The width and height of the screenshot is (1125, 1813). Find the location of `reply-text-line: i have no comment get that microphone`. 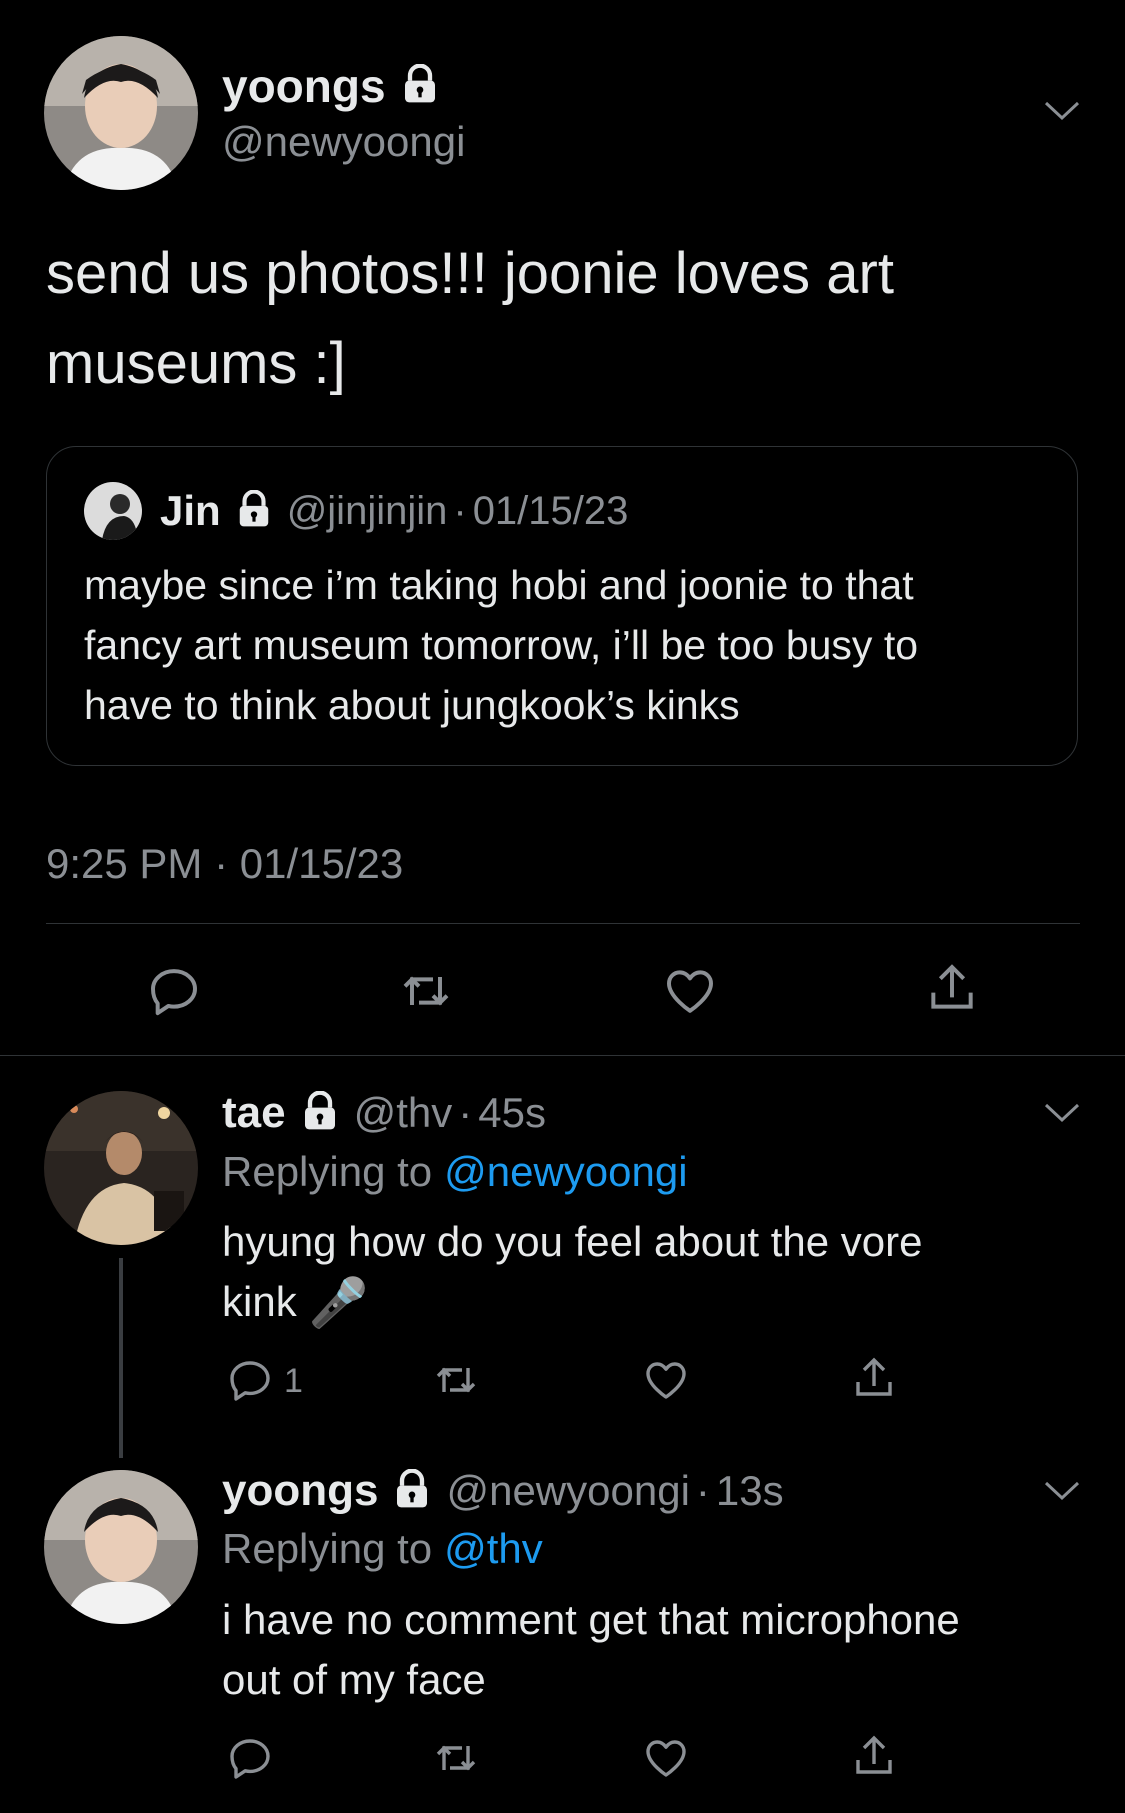

reply-text-line: i have no comment get that microphone is located at coordinates (591, 1619).